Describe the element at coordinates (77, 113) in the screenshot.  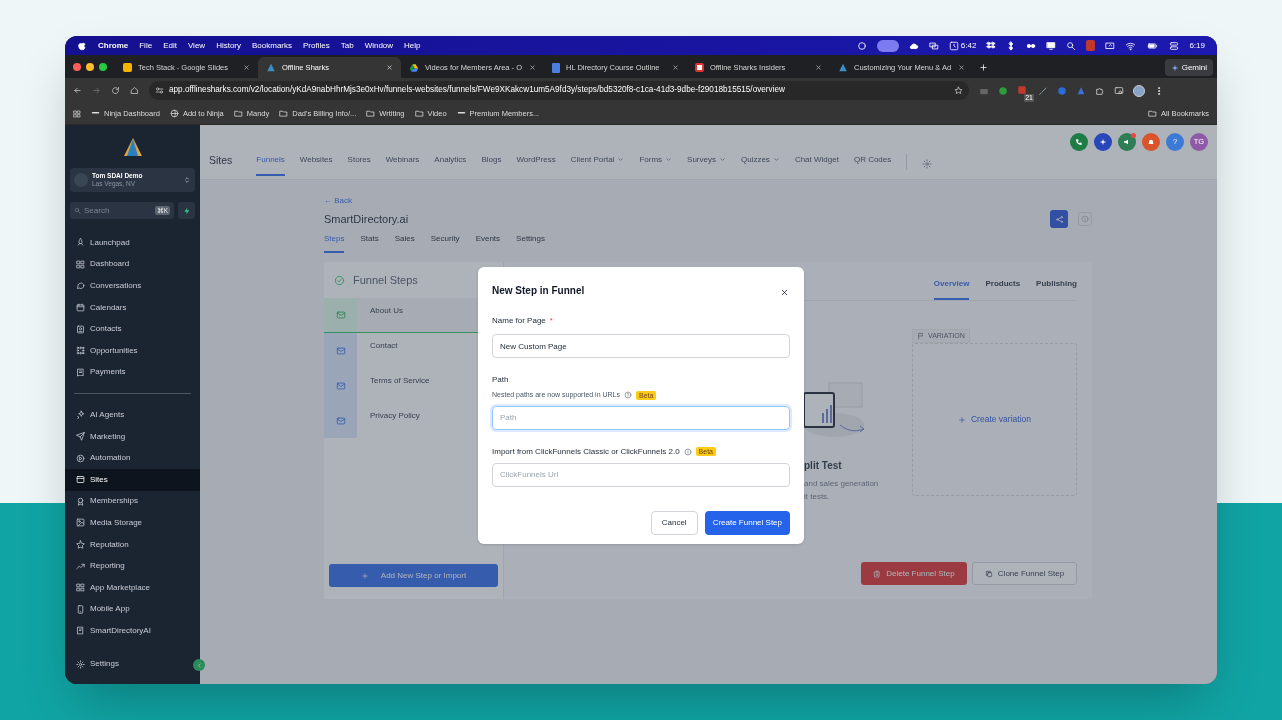
I see `apps-grid-icon` at that location.